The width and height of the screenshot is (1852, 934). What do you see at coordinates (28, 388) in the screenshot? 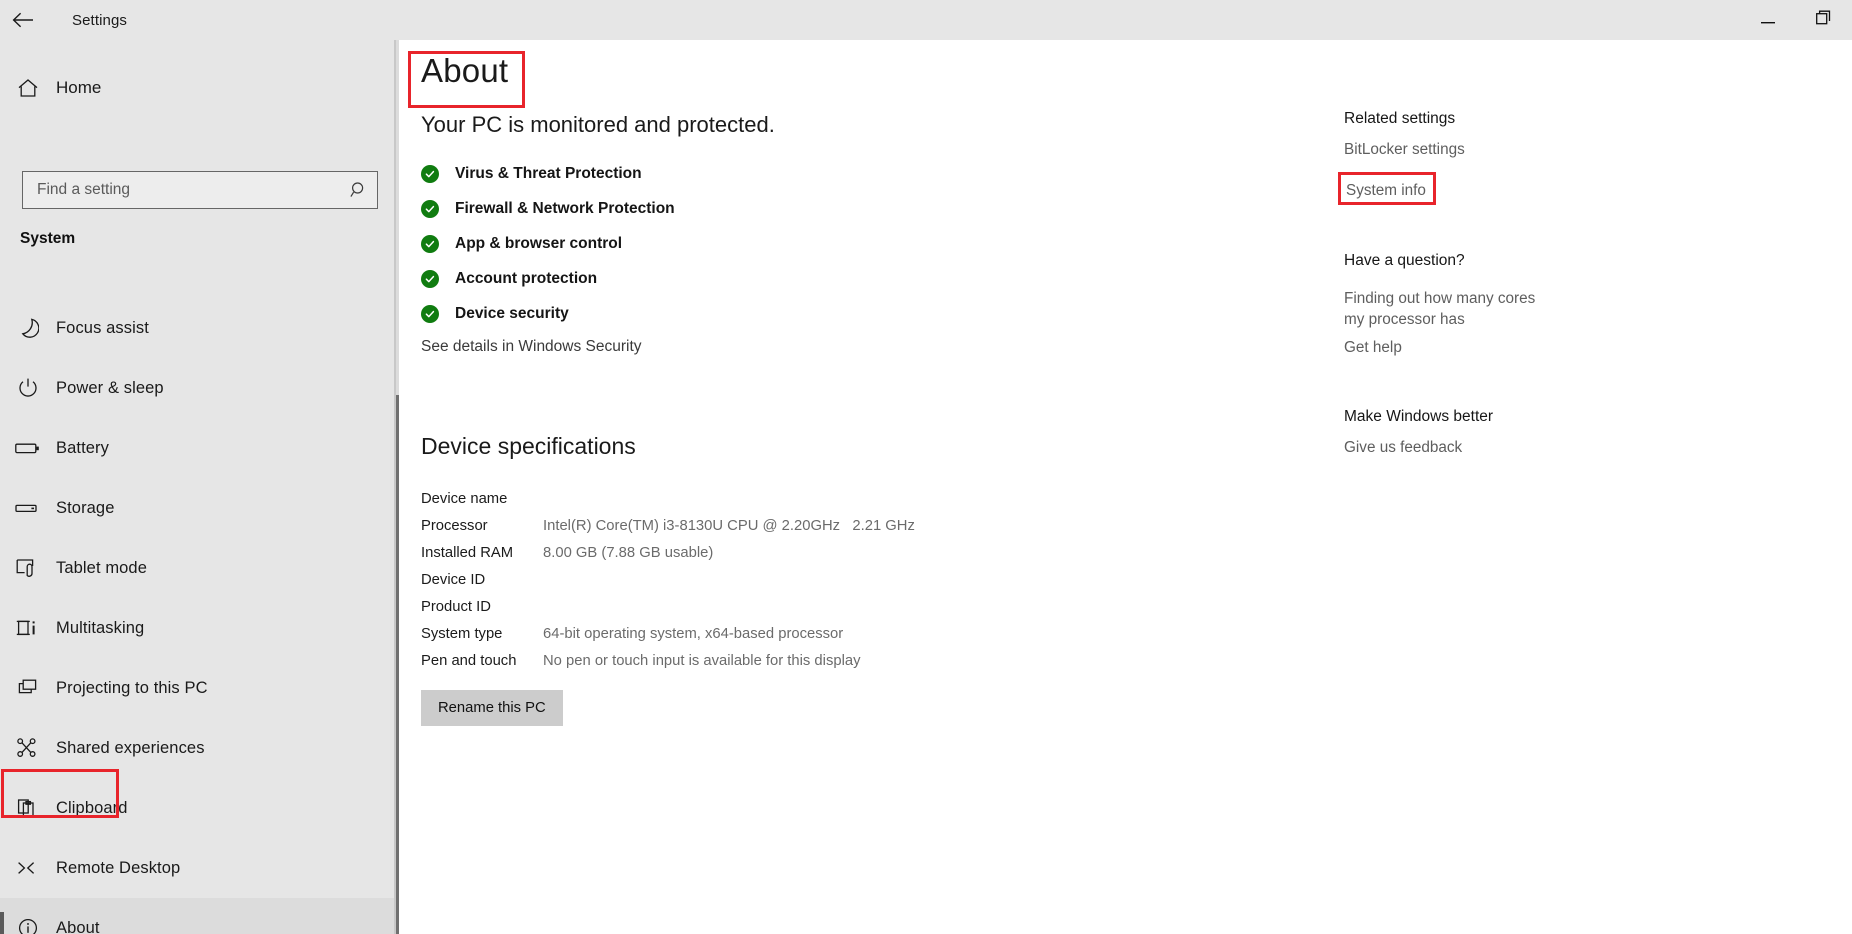
I see `power-icon` at bounding box center [28, 388].